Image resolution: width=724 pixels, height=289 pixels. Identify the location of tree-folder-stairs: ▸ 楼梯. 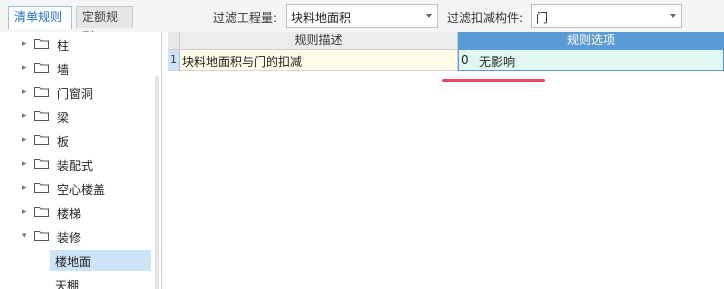
(80, 212).